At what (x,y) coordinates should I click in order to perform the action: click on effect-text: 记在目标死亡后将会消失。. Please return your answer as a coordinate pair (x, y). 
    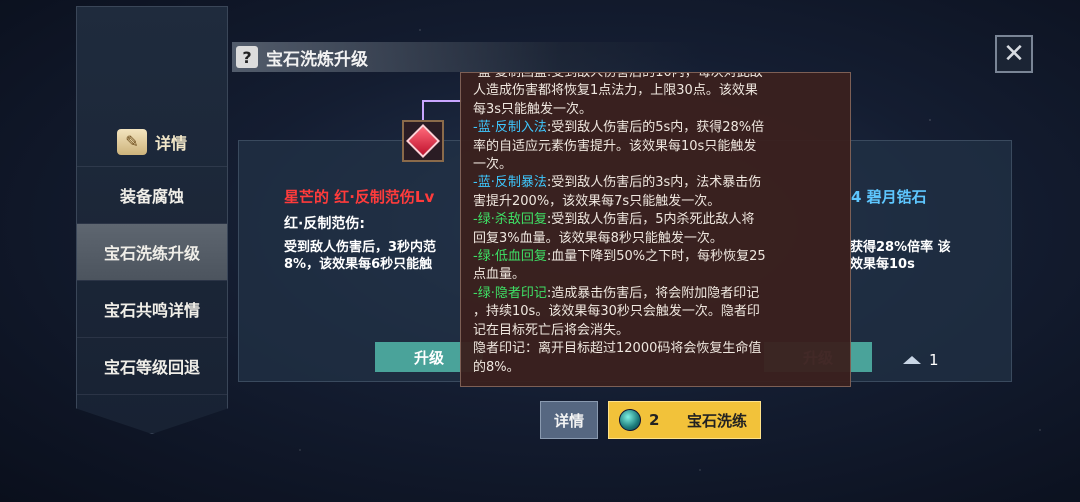
    Looking at the image, I should click on (551, 330).